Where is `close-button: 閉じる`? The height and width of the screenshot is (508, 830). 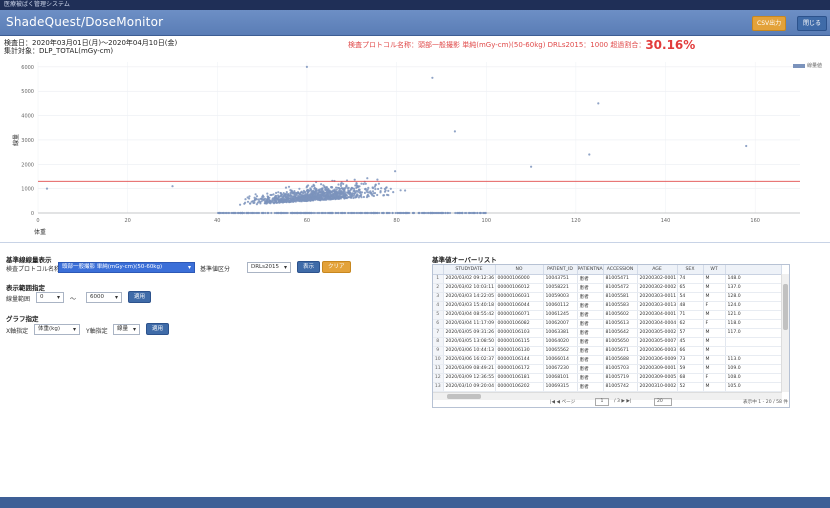 close-button: 閉じる is located at coordinates (812, 23).